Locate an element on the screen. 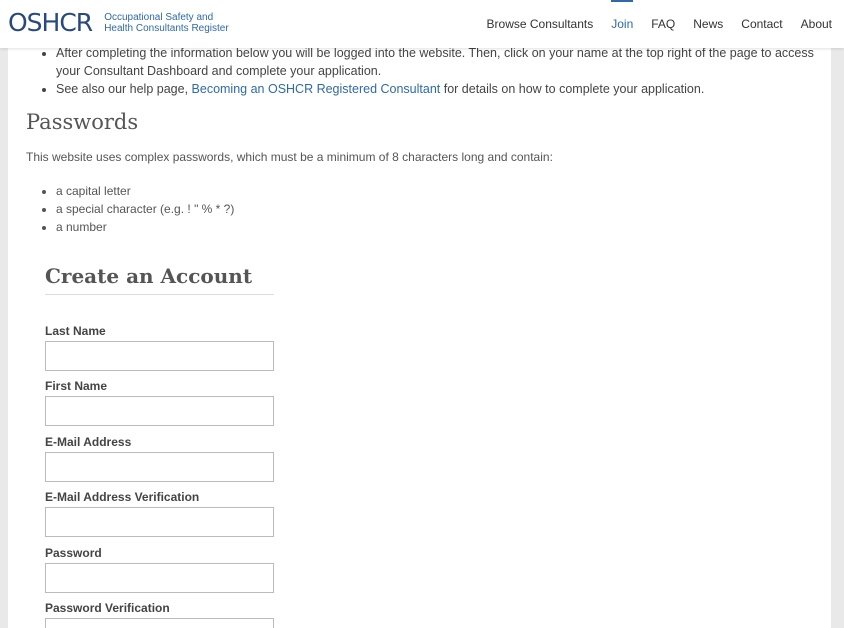  nav-about: About is located at coordinates (816, 24).